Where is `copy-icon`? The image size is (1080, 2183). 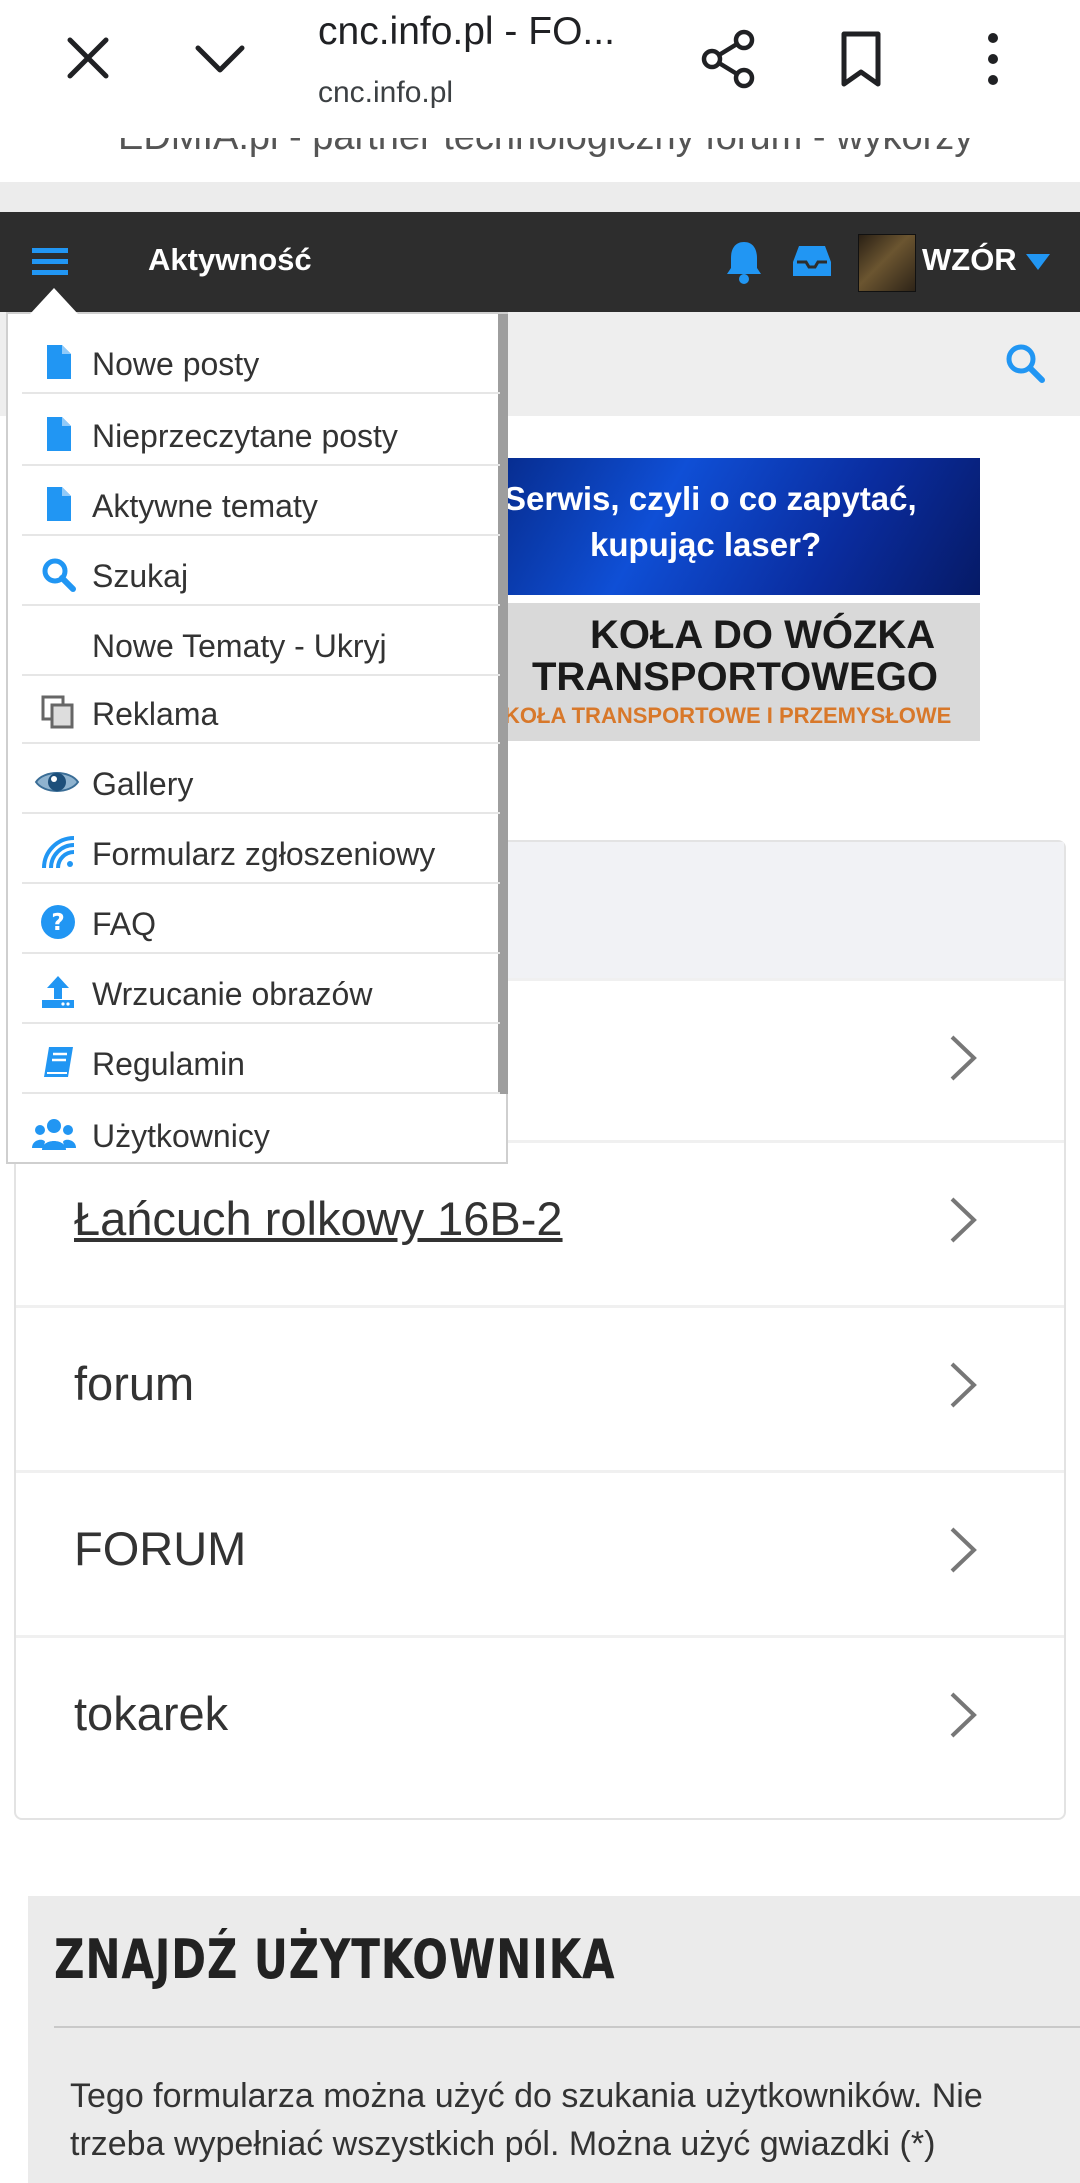
copy-icon is located at coordinates (58, 712).